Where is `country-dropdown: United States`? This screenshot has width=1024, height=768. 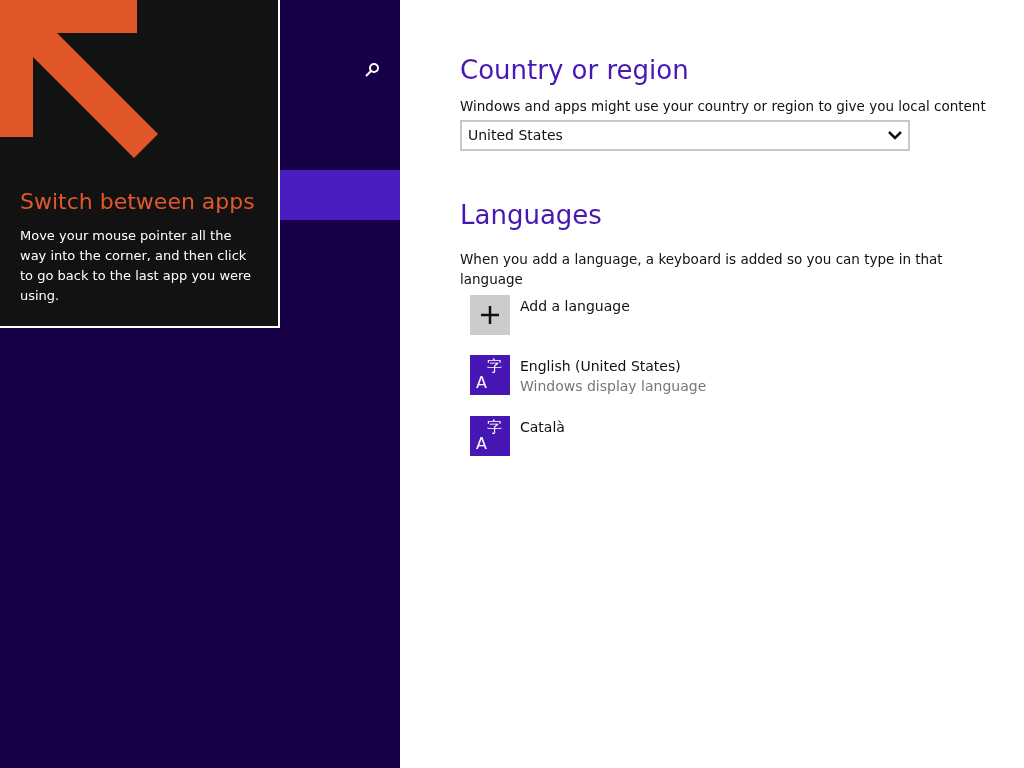 country-dropdown: United States is located at coordinates (685, 135).